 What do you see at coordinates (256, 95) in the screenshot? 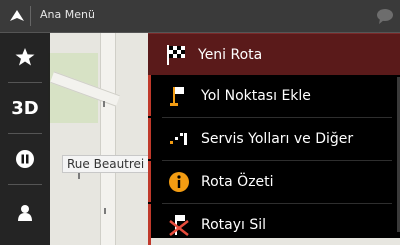
I see `menu-item-label: Yol Noktası Ekle` at bounding box center [256, 95].